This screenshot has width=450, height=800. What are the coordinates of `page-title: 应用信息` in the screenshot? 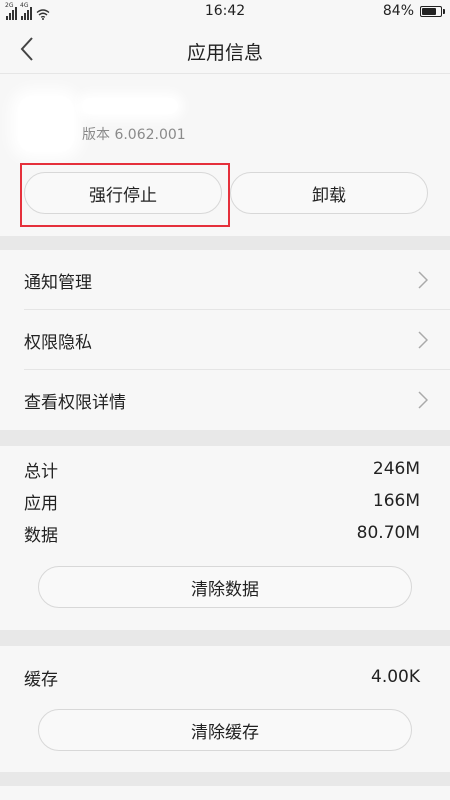 It's located at (224, 53).